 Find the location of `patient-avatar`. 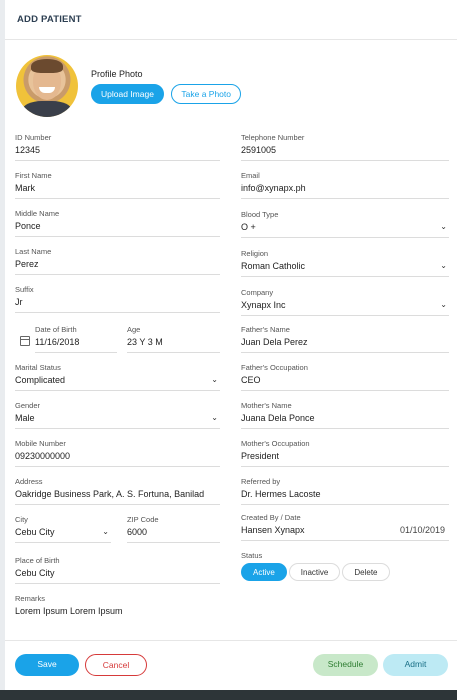

patient-avatar is located at coordinates (47, 86).